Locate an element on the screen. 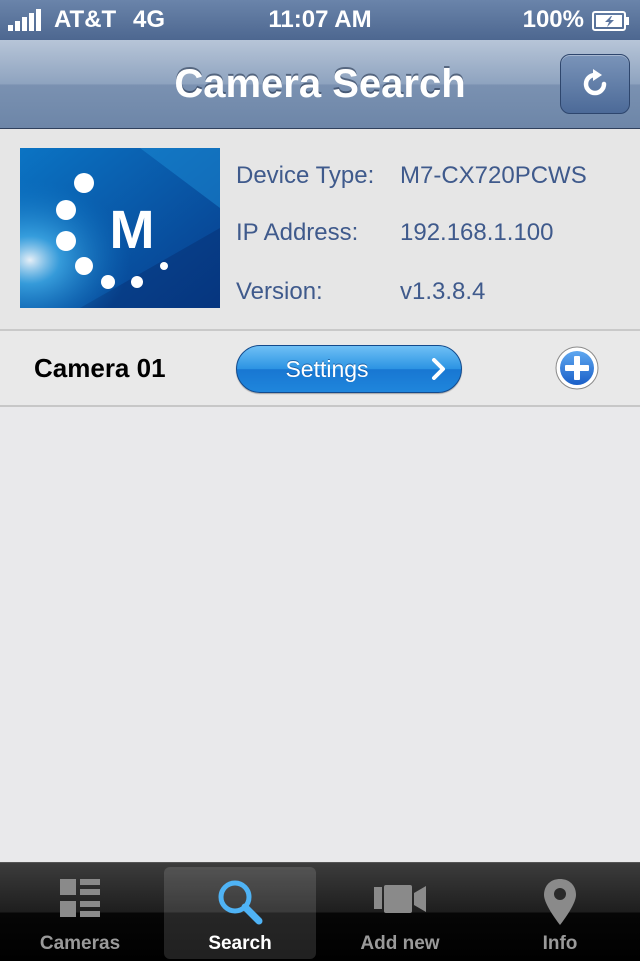 The height and width of the screenshot is (961, 640). tab-cameras: Cameras is located at coordinates (80, 913).